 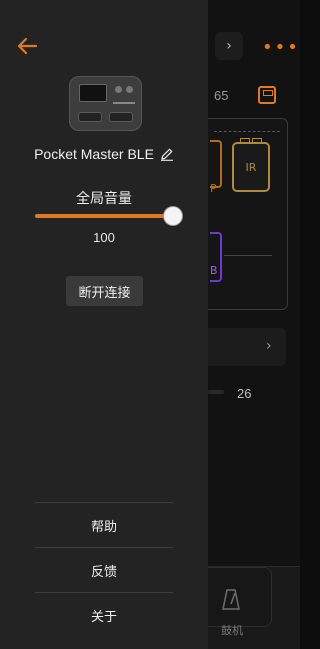 I want to click on list-row, so click(x=247, y=347).